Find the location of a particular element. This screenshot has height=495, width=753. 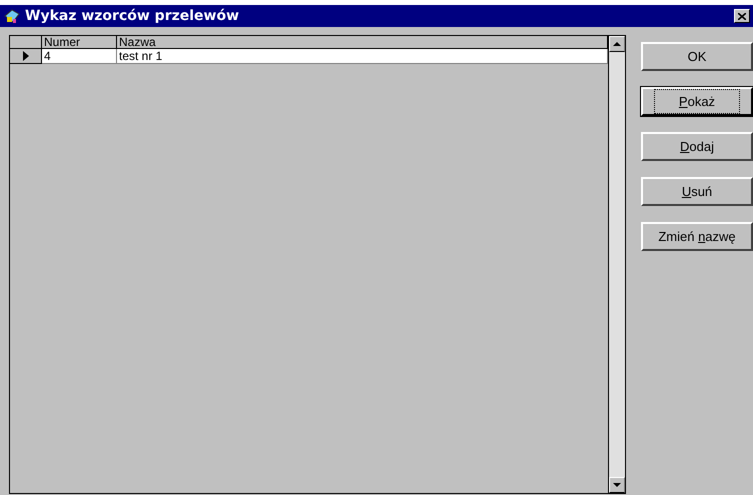

dialog-button: Zmień nazwę is located at coordinates (697, 236).